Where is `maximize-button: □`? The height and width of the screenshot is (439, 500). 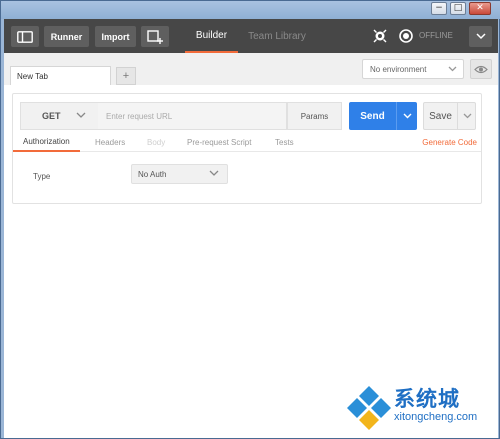 maximize-button: □ is located at coordinates (458, 8).